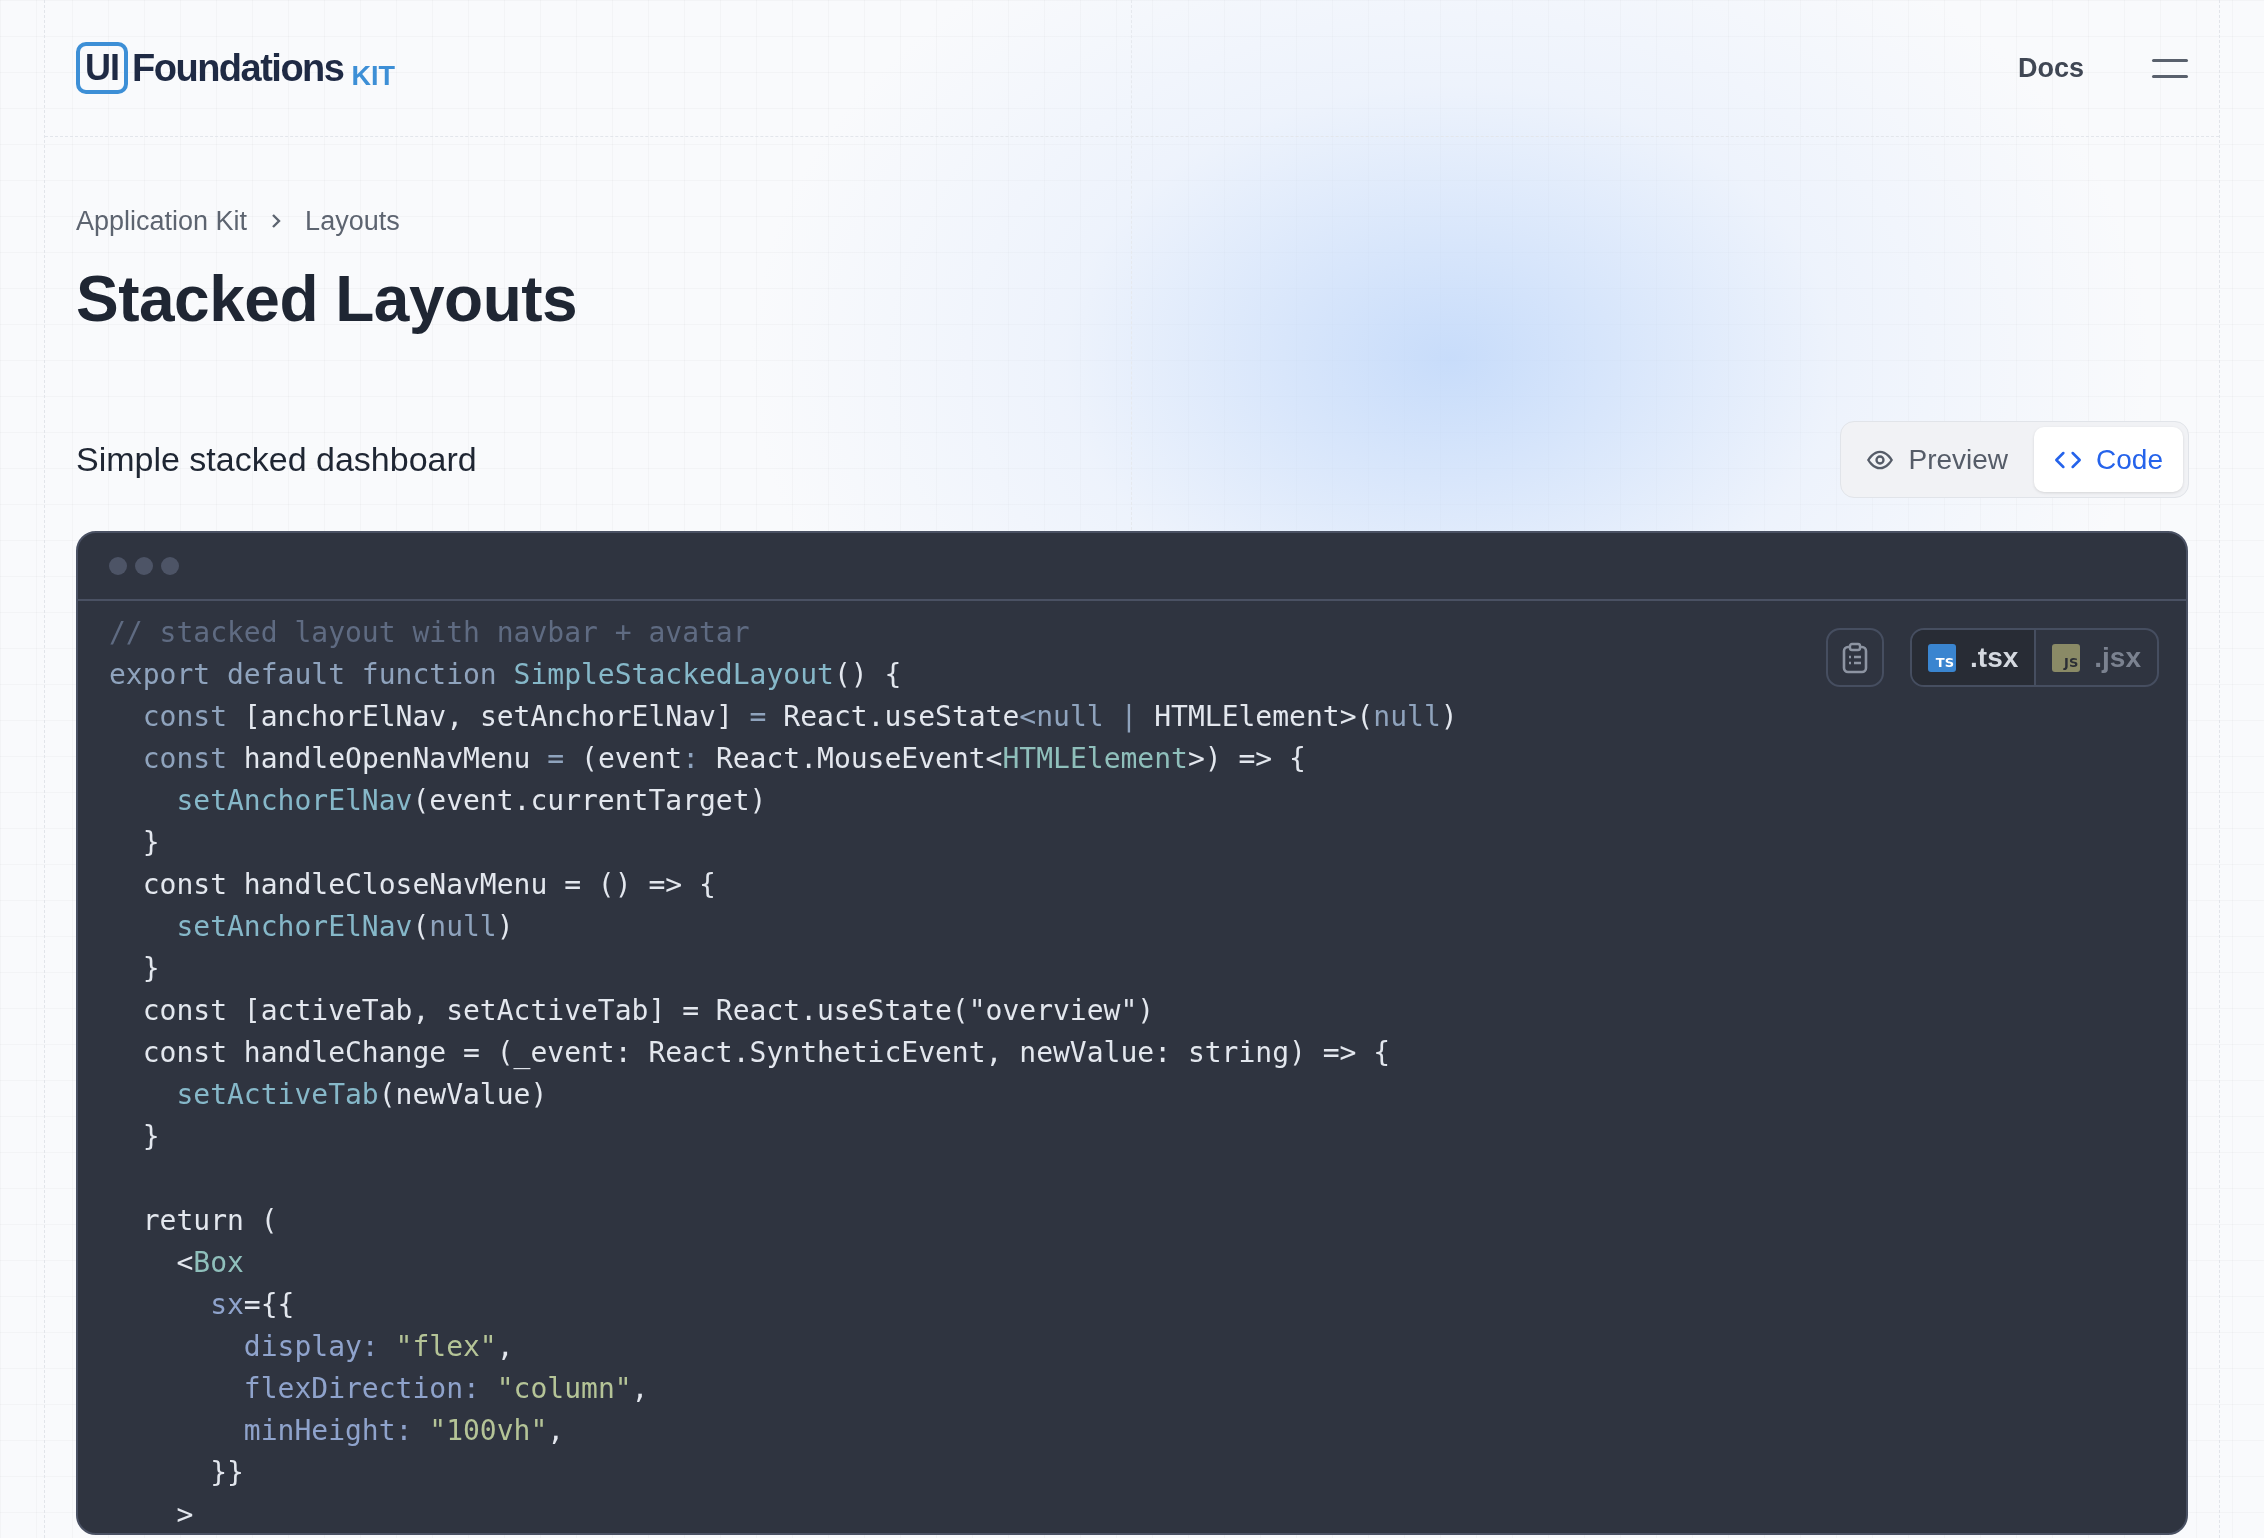  What do you see at coordinates (373, 76) in the screenshot?
I see `logo-suffix: KIT` at bounding box center [373, 76].